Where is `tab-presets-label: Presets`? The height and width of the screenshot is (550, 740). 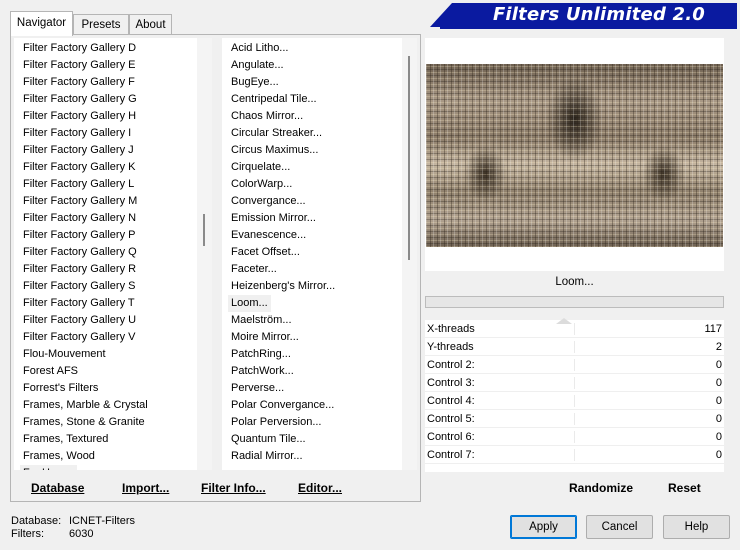
tab-presets-label: Presets is located at coordinates (101, 25).